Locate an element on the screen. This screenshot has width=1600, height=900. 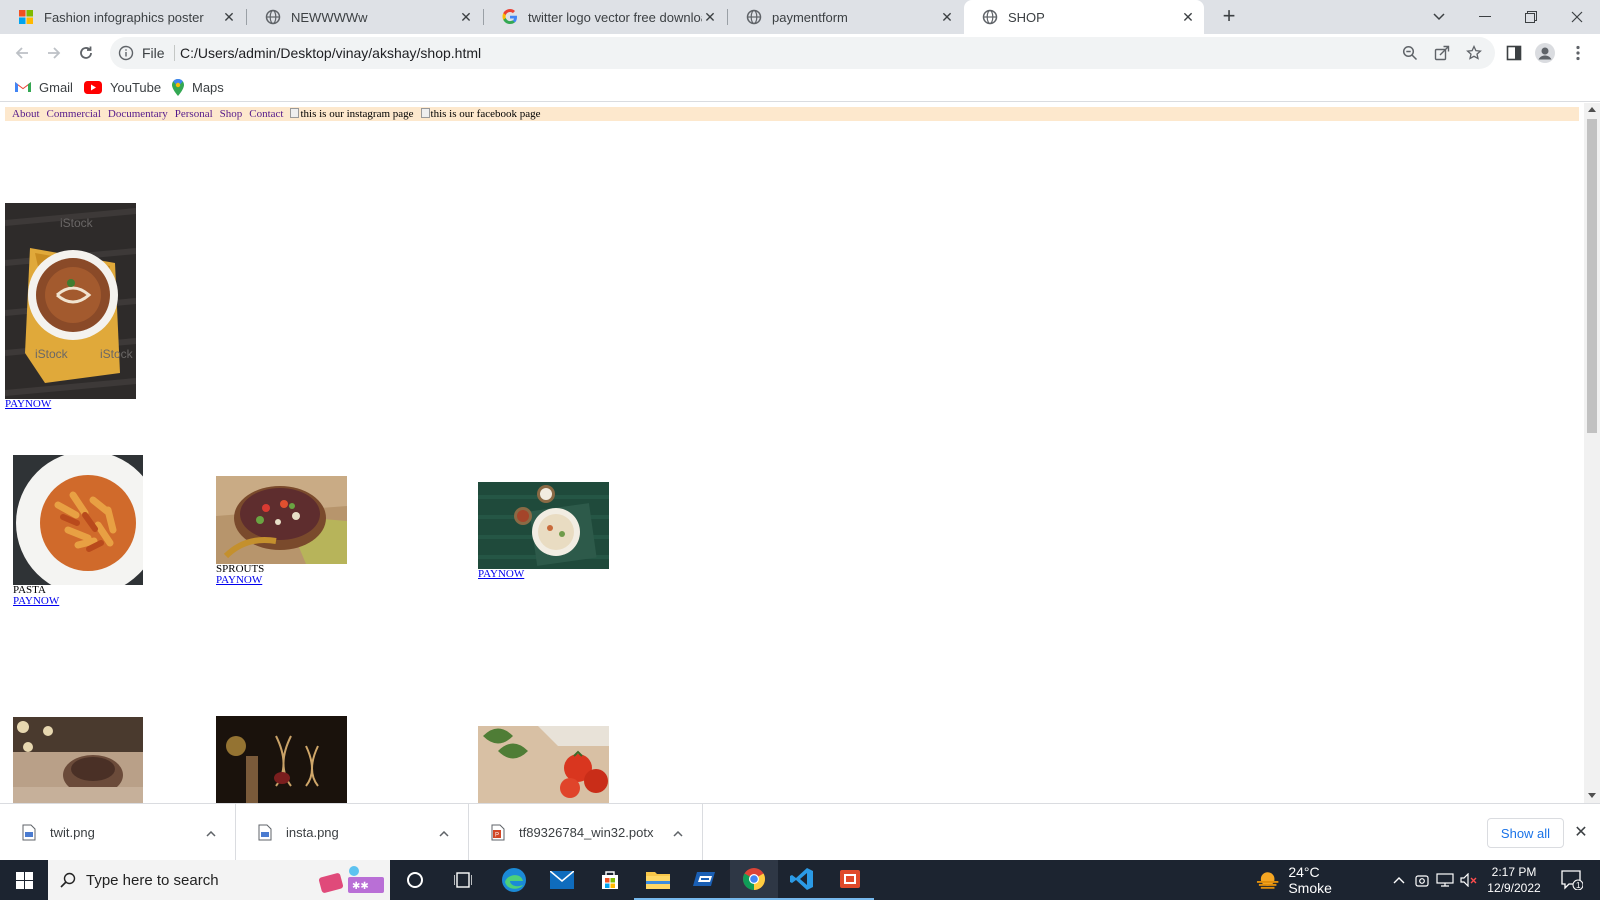
clock-date: 12/9/2022 is located at coordinates (1514, 888).